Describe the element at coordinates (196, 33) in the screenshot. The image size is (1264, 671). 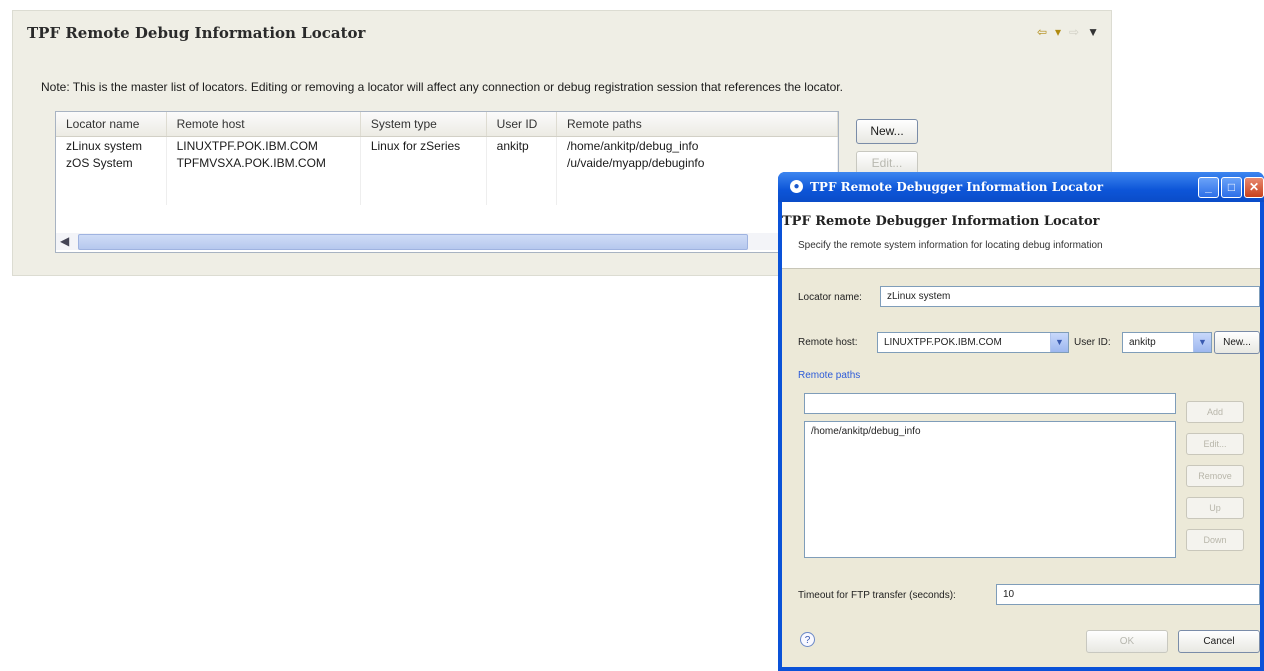
I see `page-title: TPF Remote Debug Information Locator` at that location.